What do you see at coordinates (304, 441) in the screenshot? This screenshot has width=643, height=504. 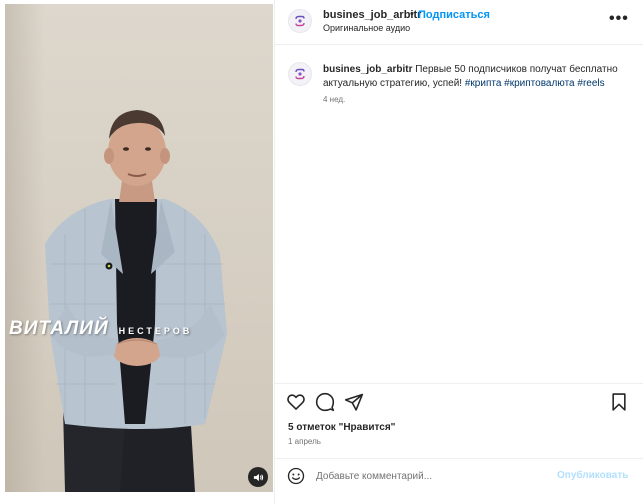 I see `post-date: 1 апрель` at bounding box center [304, 441].